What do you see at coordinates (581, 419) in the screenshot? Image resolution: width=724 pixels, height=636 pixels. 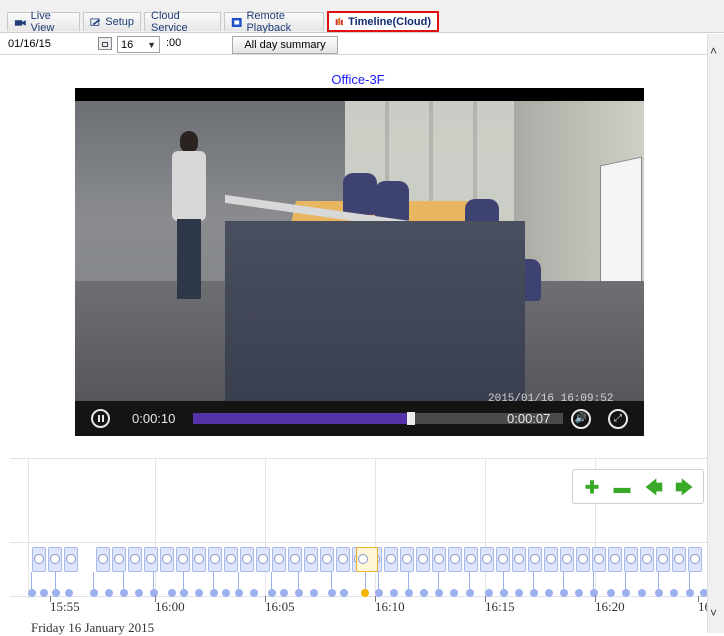 I see `volume-icon: 🔊` at bounding box center [581, 419].